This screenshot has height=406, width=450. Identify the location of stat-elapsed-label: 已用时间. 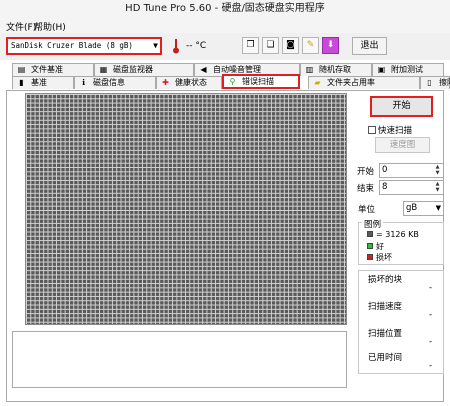
(385, 358).